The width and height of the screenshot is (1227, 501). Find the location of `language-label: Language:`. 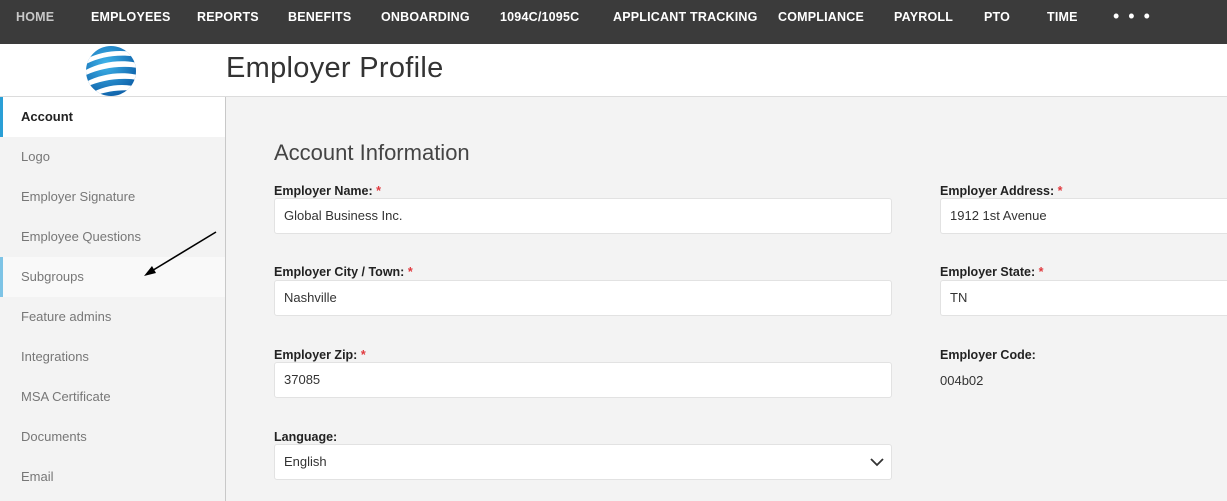

language-label: Language: is located at coordinates (306, 437).